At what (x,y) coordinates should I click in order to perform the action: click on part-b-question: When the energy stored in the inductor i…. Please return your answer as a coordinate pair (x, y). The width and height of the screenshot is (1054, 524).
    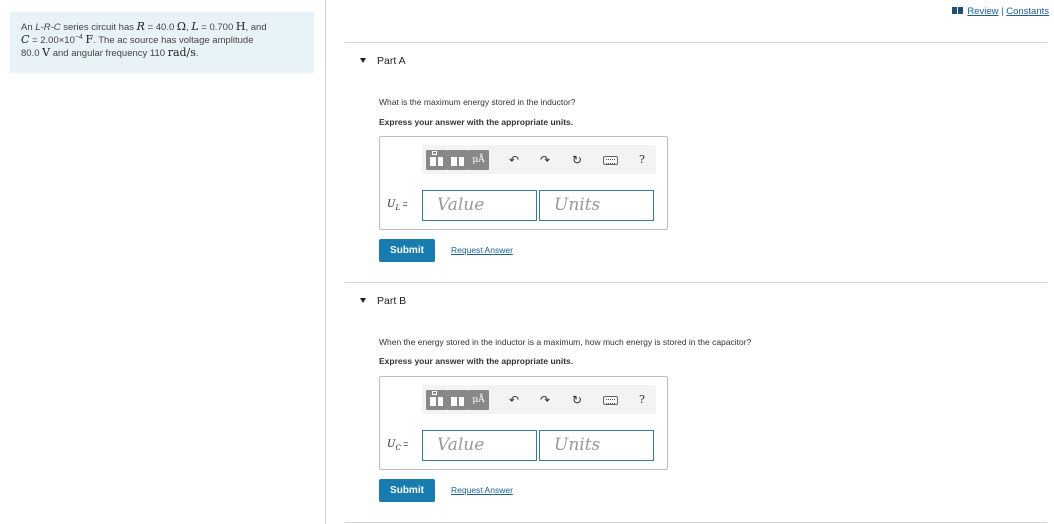
    Looking at the image, I should click on (565, 342).